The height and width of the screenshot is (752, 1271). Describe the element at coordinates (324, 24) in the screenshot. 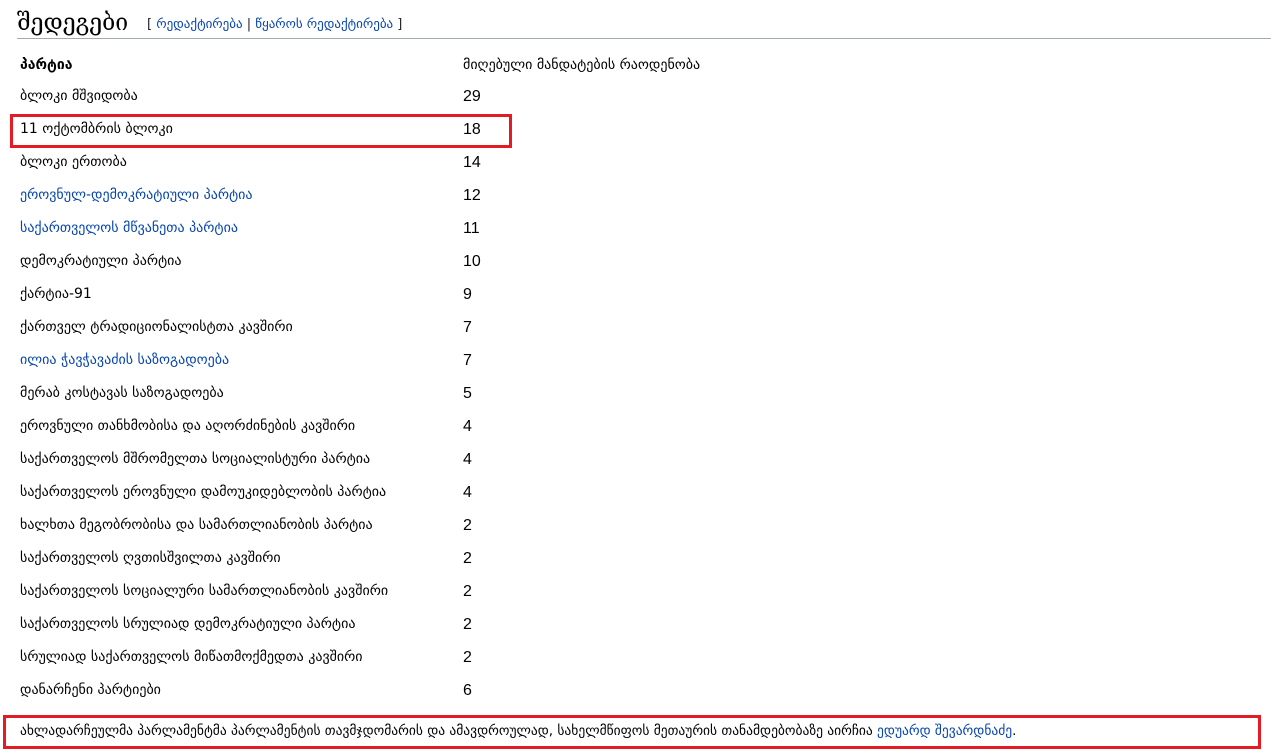

I see `edit-source-link: წყაროს რედაქტირება` at that location.